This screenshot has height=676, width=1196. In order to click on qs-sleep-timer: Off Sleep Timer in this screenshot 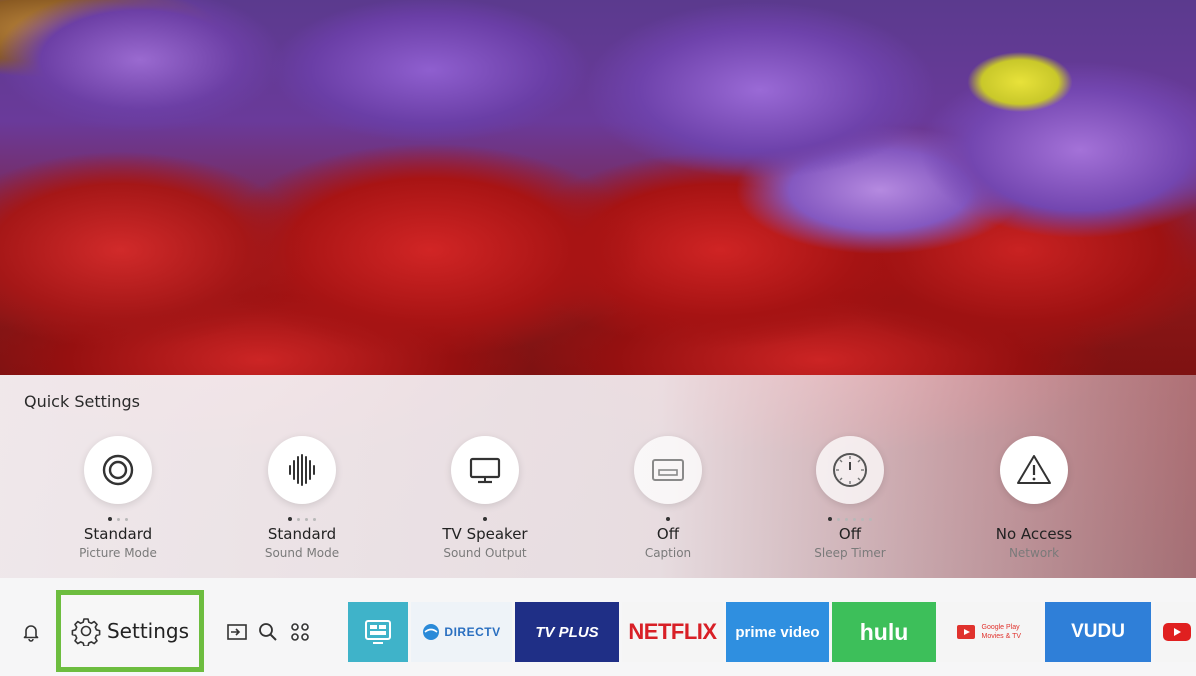, I will do `click(850, 501)`.